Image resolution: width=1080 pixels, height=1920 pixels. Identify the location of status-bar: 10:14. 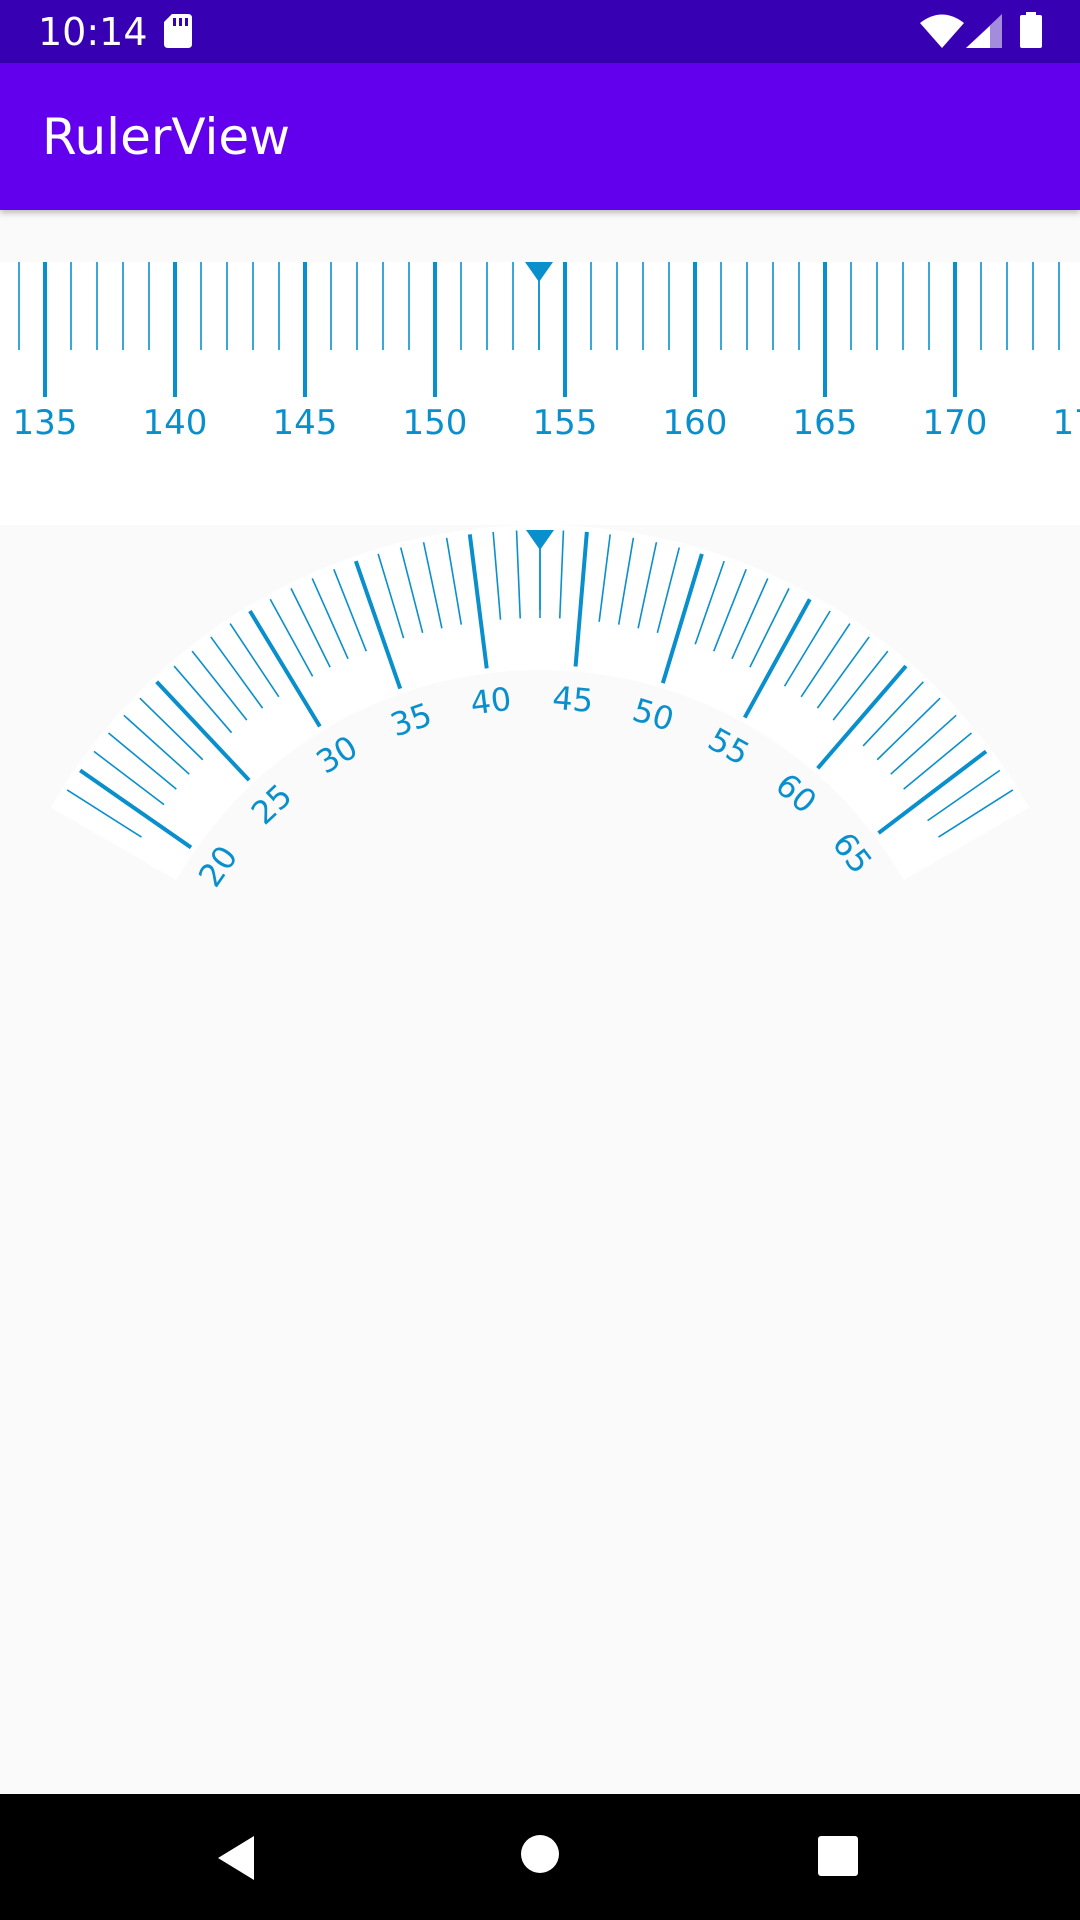
(540, 31).